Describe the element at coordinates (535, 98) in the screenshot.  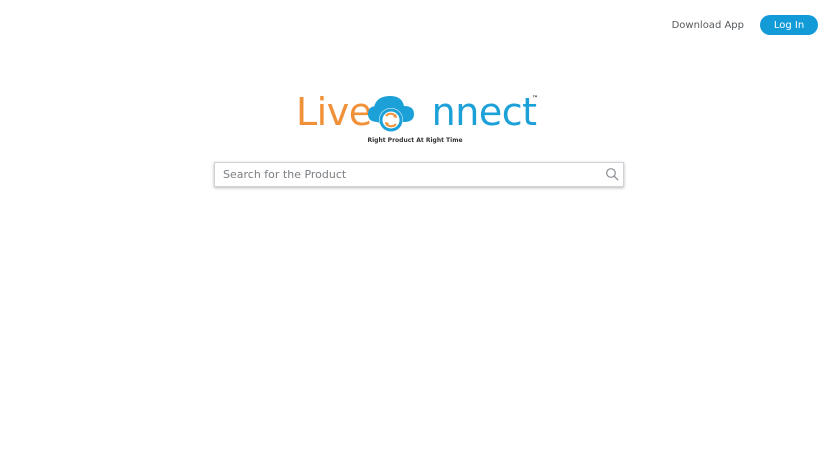
I see `trademark-symbol: ™` at that location.